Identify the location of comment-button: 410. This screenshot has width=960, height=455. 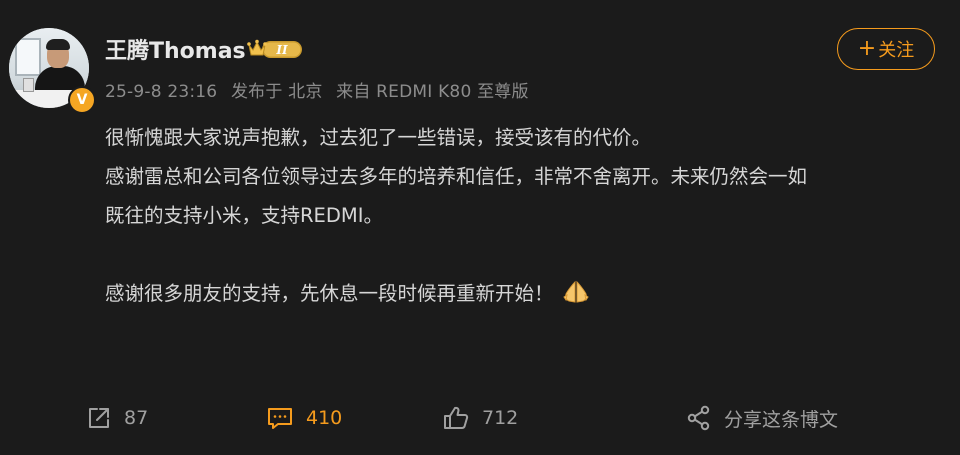
(304, 418).